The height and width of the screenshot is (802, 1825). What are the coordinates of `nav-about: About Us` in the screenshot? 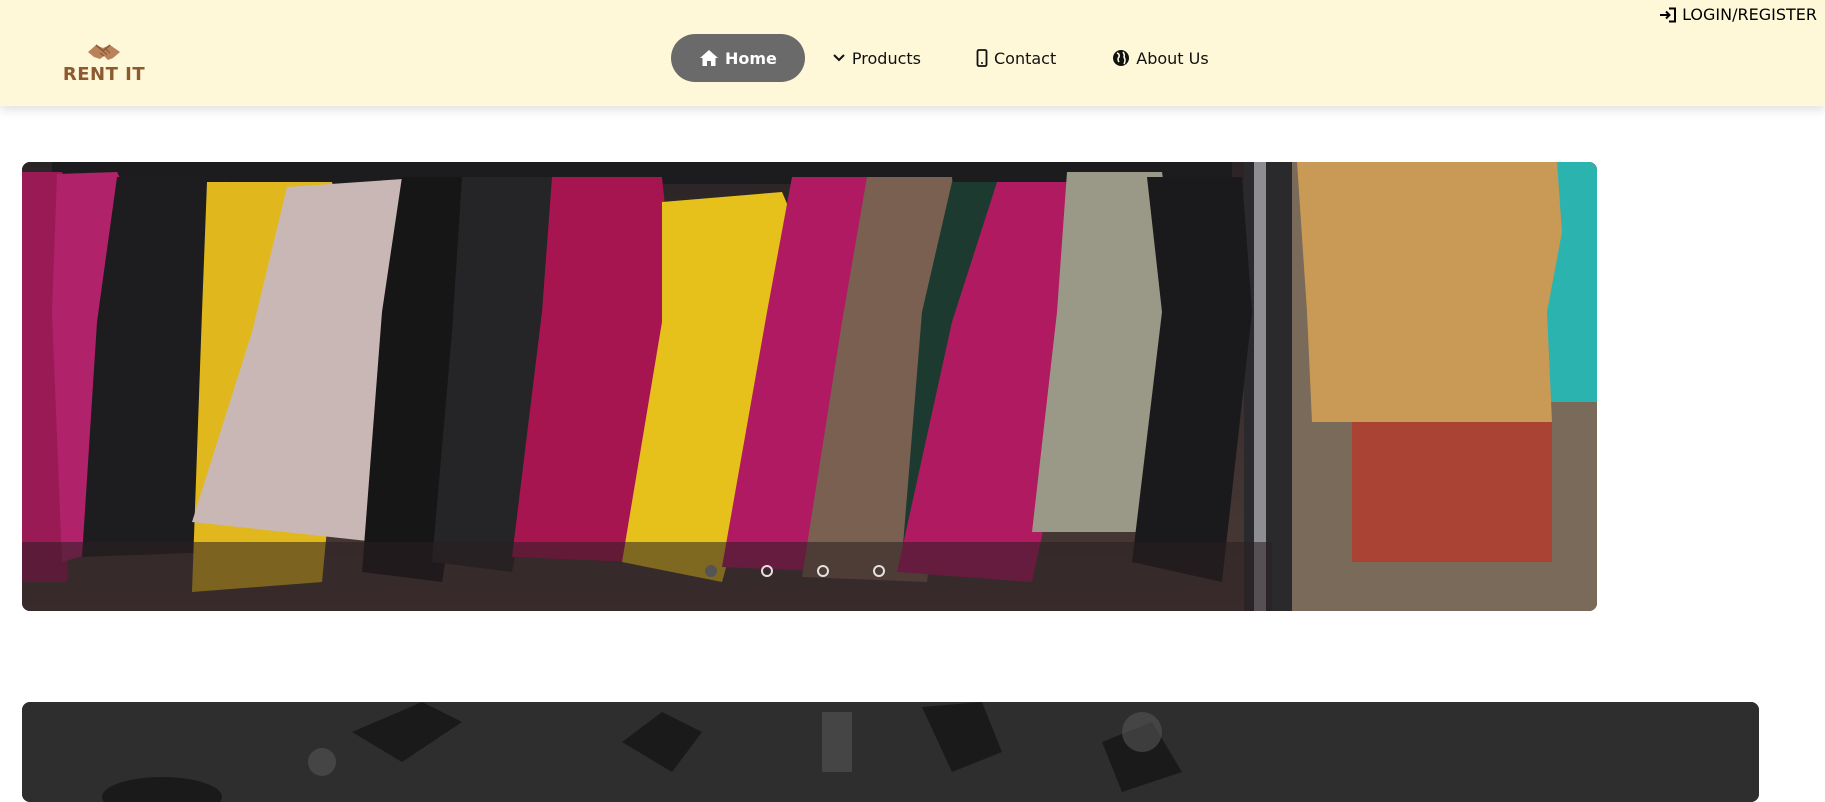 It's located at (1160, 58).